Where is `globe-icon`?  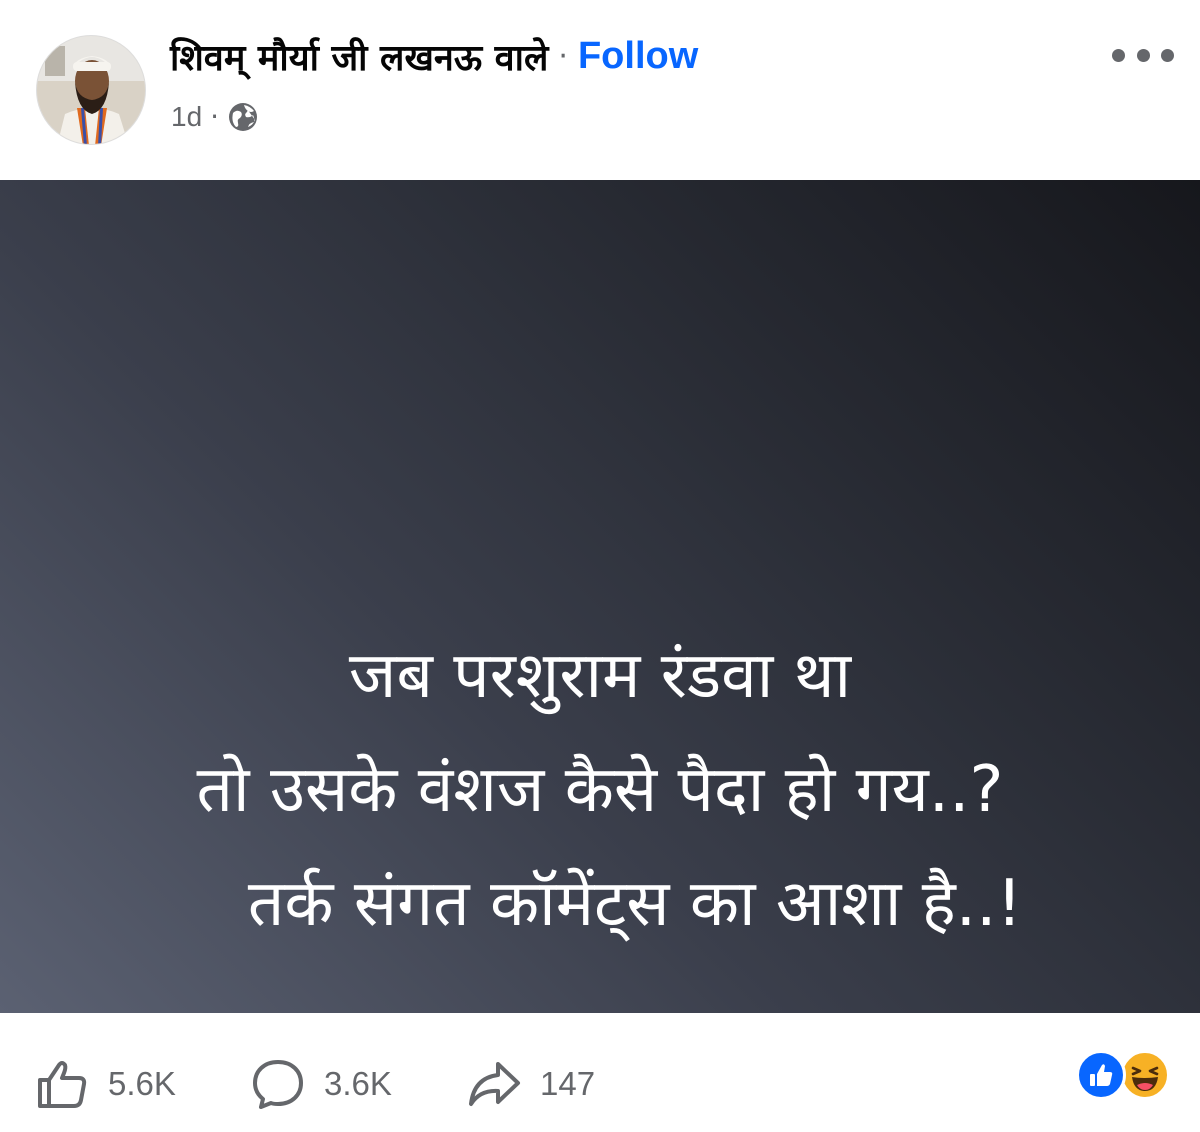
globe-icon is located at coordinates (243, 117).